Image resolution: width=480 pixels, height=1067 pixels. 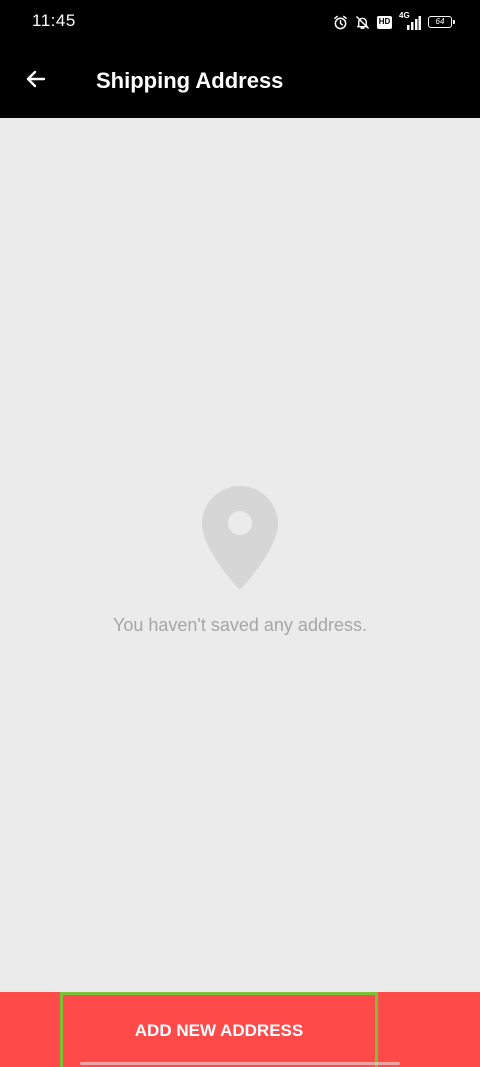 I want to click on battery-level: 64, so click(x=440, y=21).